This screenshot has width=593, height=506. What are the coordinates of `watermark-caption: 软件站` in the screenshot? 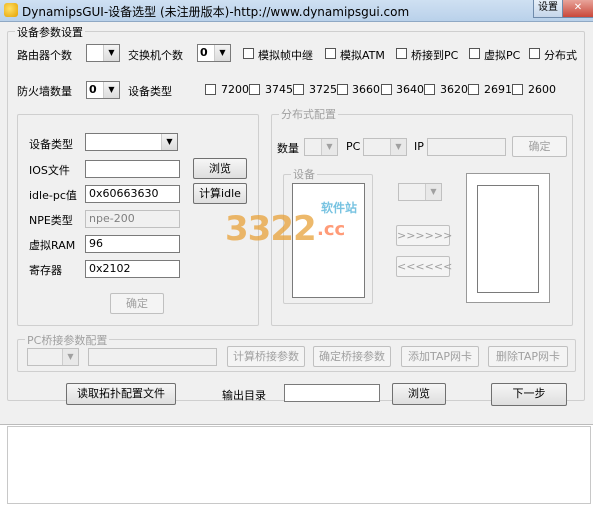 It's located at (339, 208).